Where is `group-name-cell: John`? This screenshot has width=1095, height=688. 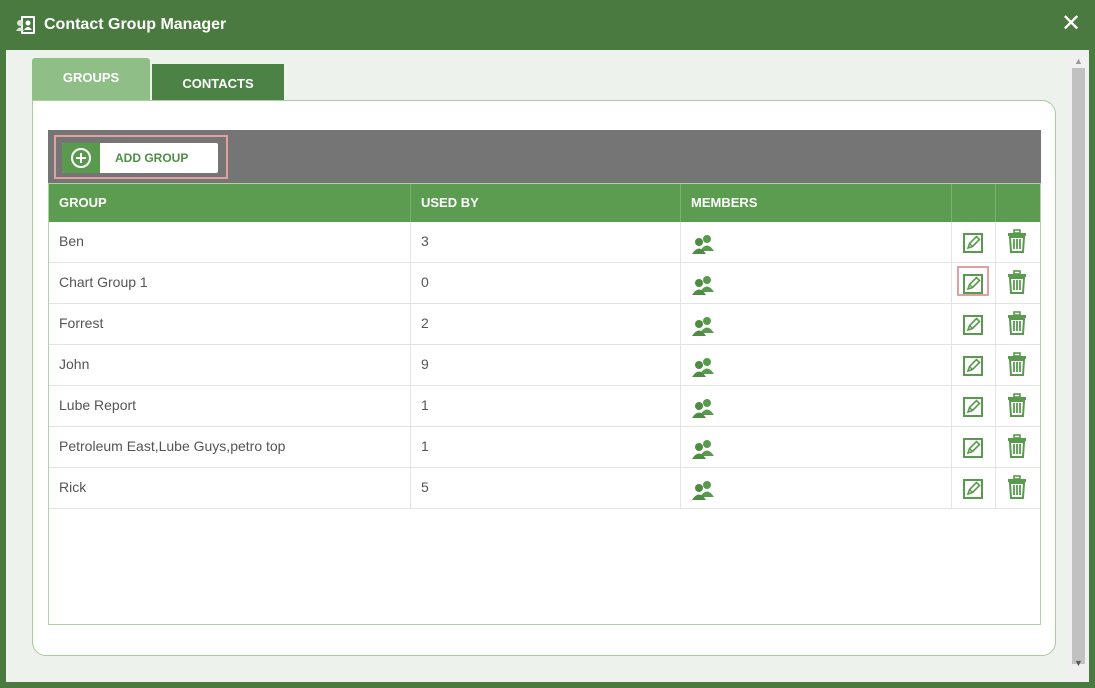
group-name-cell: John is located at coordinates (230, 365).